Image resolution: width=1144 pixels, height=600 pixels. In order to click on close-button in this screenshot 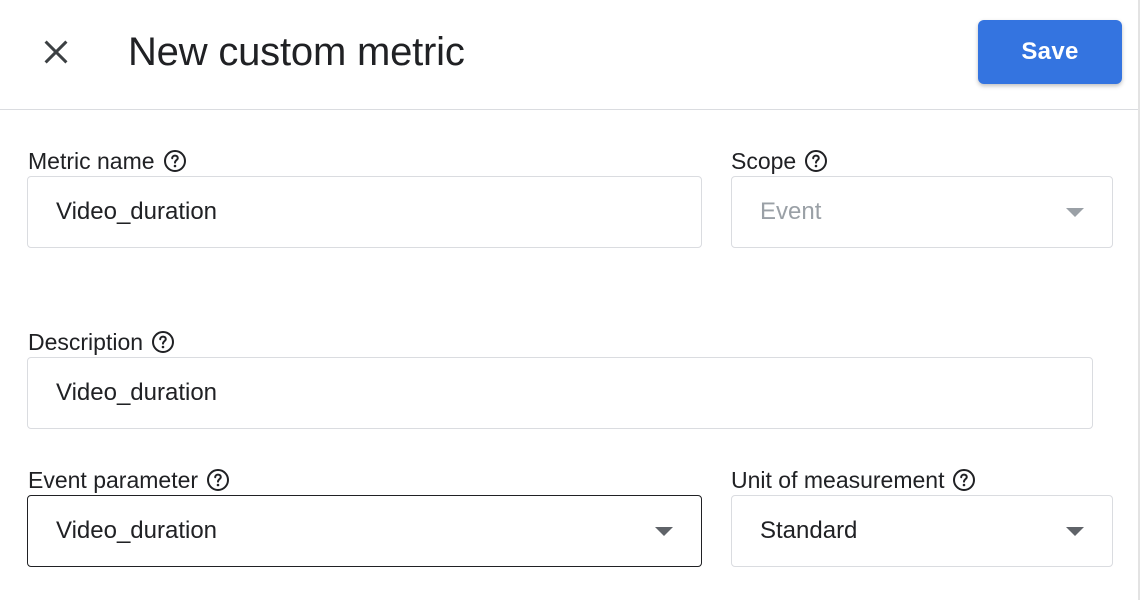, I will do `click(56, 52)`.